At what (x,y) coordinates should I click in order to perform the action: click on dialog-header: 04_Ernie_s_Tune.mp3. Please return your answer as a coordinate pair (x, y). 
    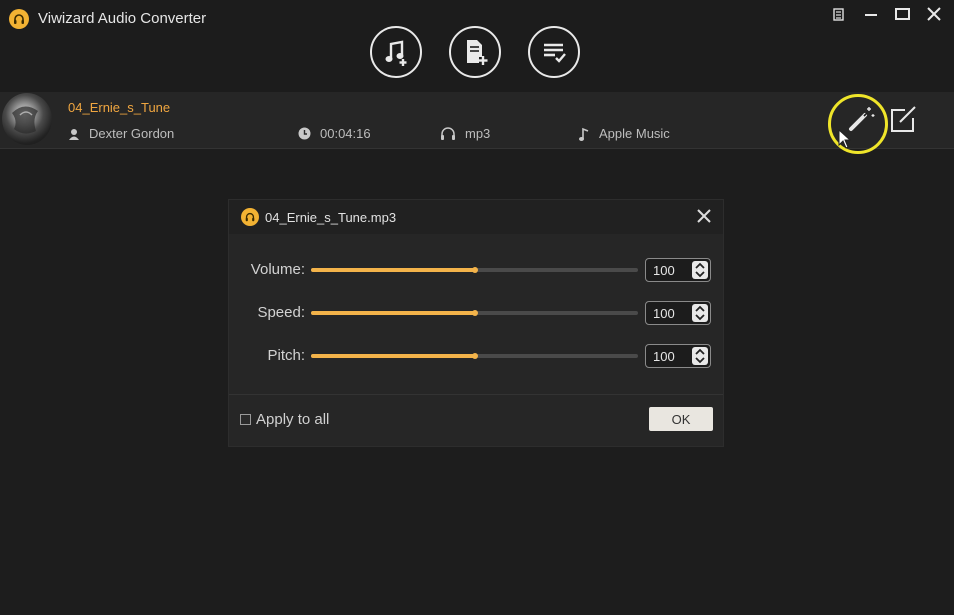
    Looking at the image, I should click on (476, 217).